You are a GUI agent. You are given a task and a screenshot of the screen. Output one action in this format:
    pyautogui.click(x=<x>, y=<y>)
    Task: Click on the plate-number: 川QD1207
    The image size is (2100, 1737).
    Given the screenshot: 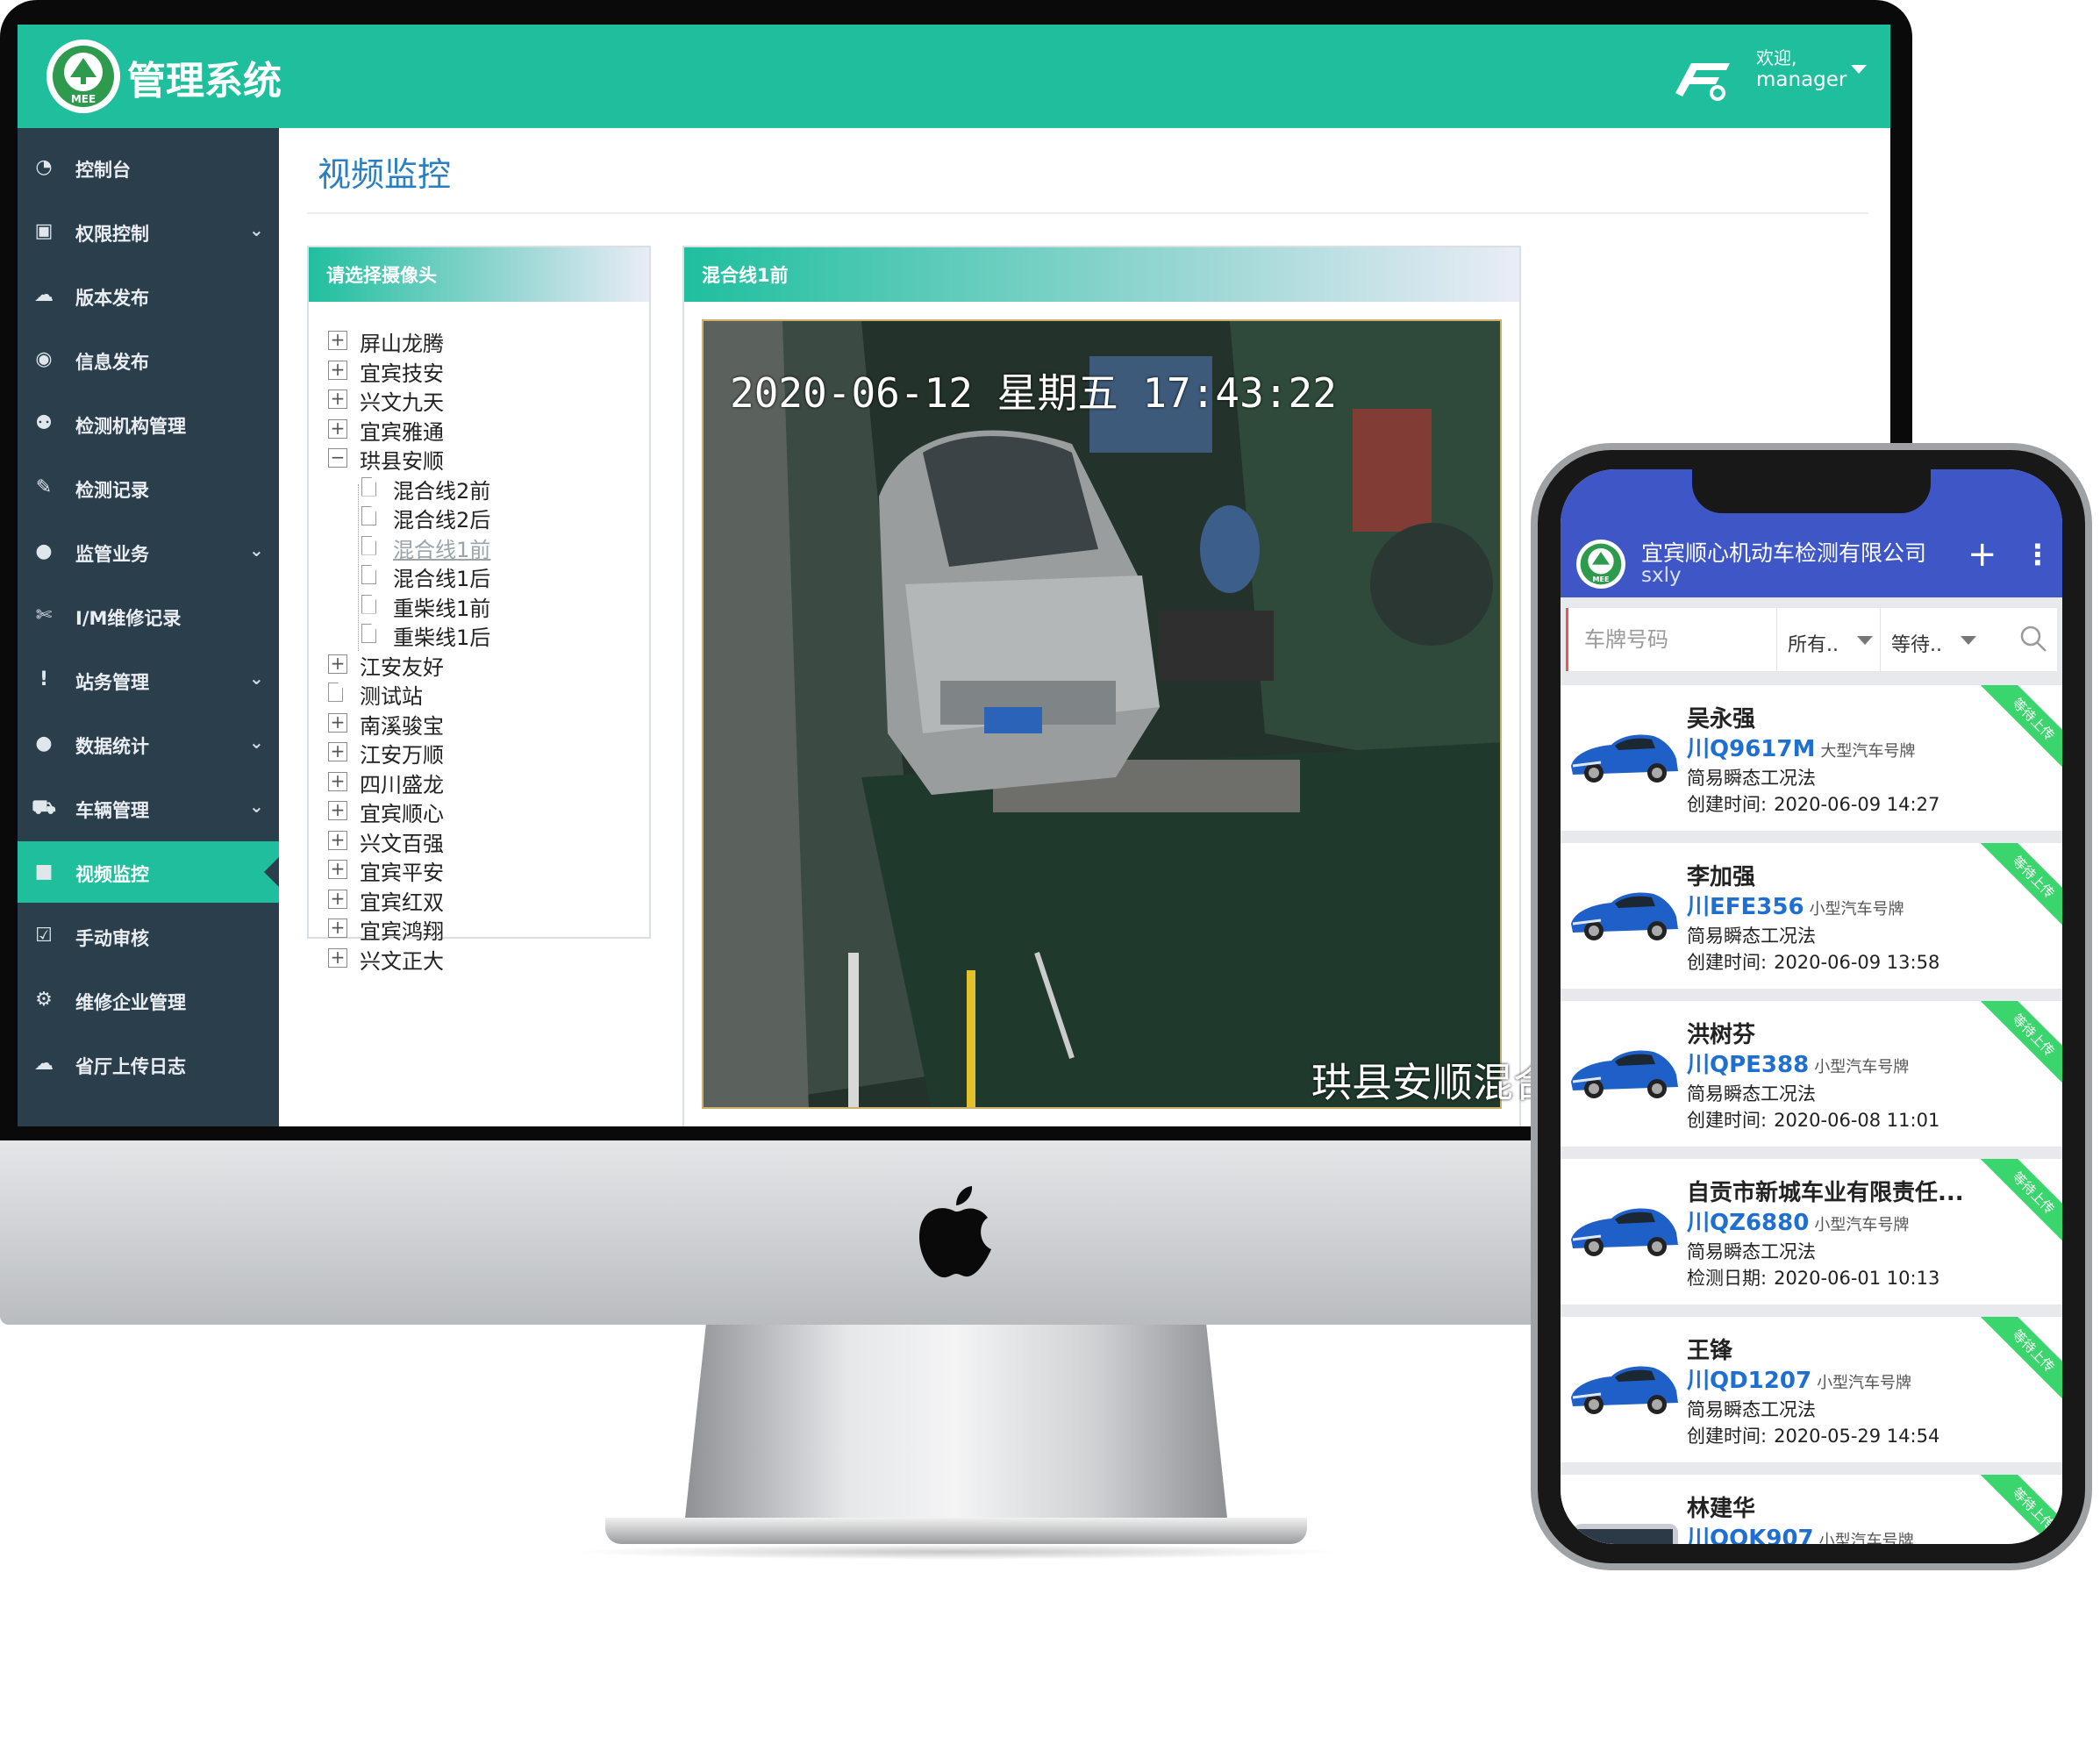 What is the action you would take?
    pyautogui.click(x=1749, y=1381)
    